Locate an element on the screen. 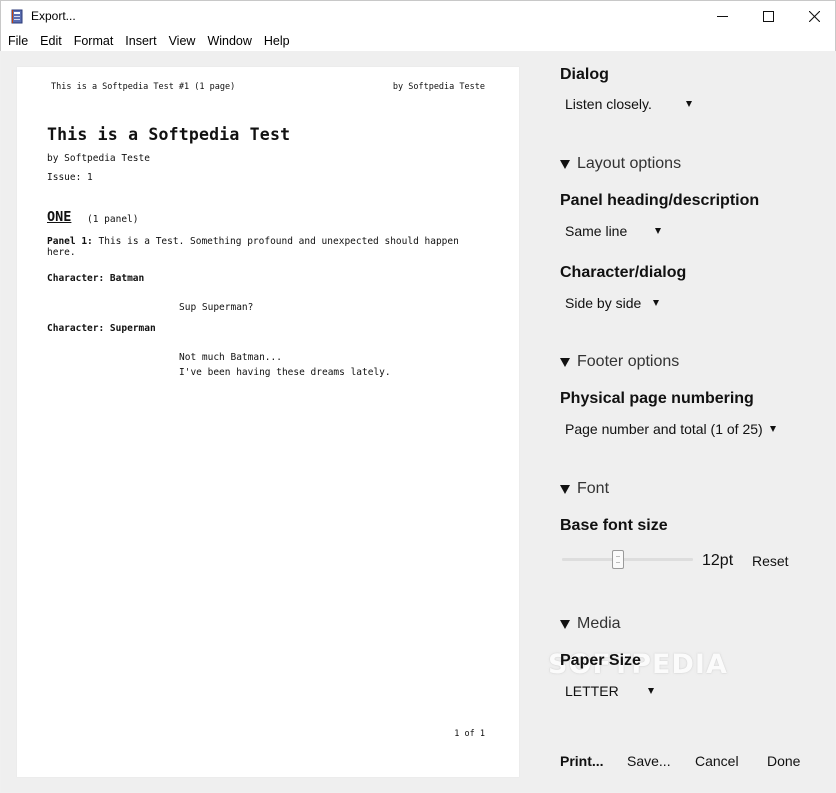 The image size is (836, 793). preview-issue: Issue: 1 is located at coordinates (70, 177).